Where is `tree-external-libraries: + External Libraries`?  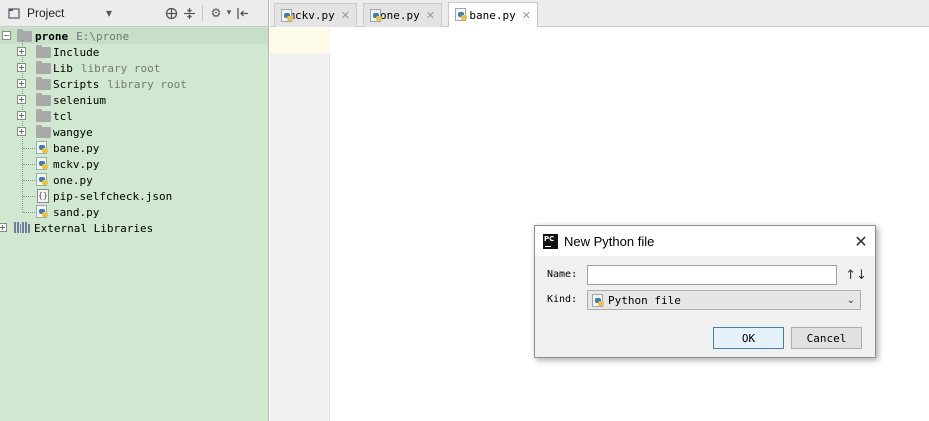 tree-external-libraries: + External Libraries is located at coordinates (134, 228).